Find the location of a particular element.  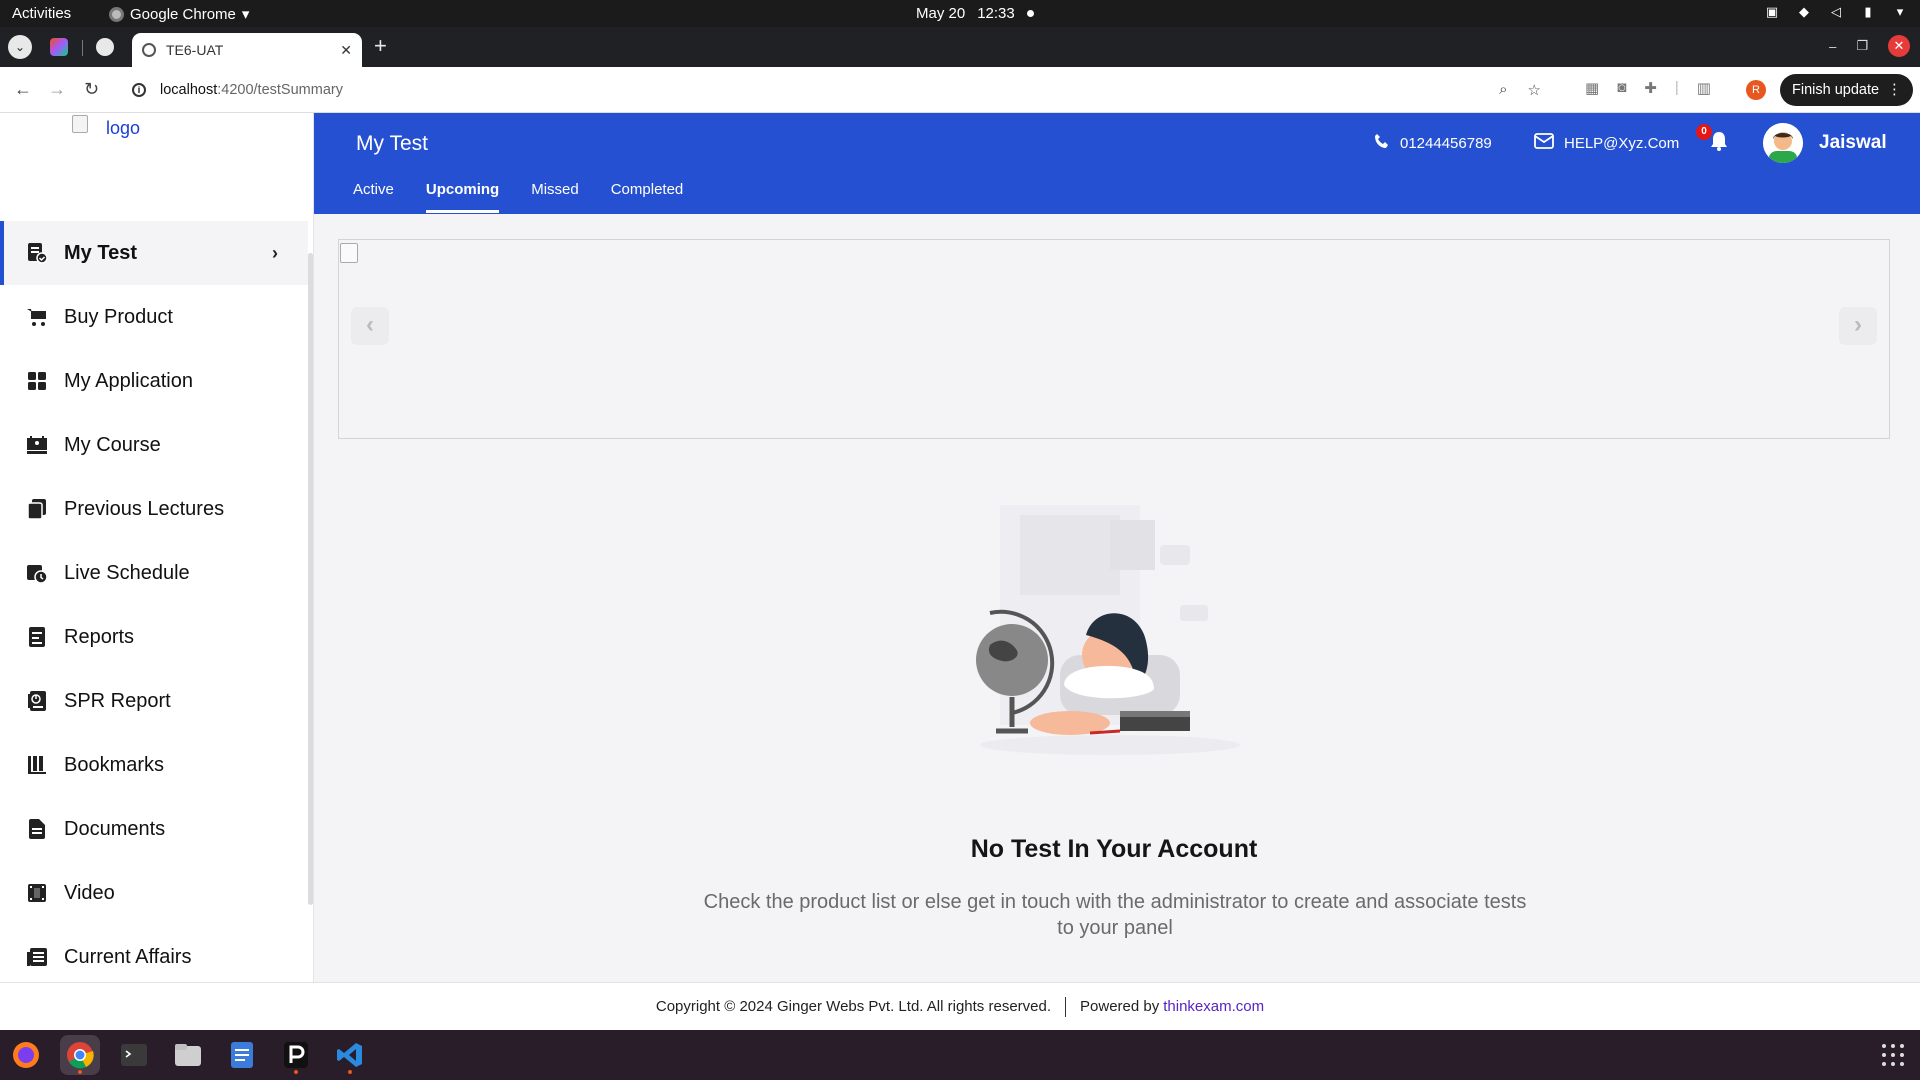

battery-icon: ▮ is located at coordinates (1868, 11).